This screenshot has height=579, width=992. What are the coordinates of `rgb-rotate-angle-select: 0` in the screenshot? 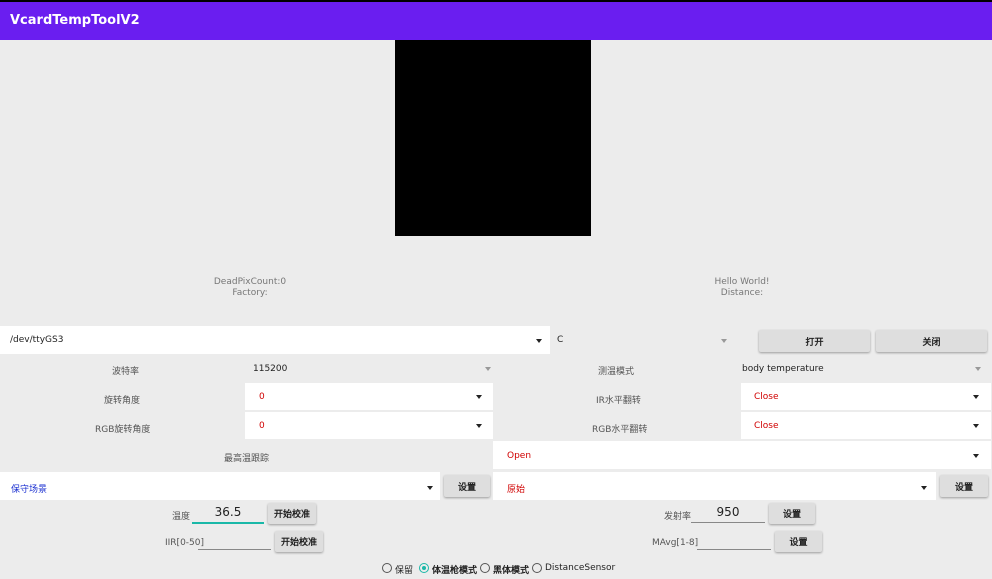 It's located at (369, 425).